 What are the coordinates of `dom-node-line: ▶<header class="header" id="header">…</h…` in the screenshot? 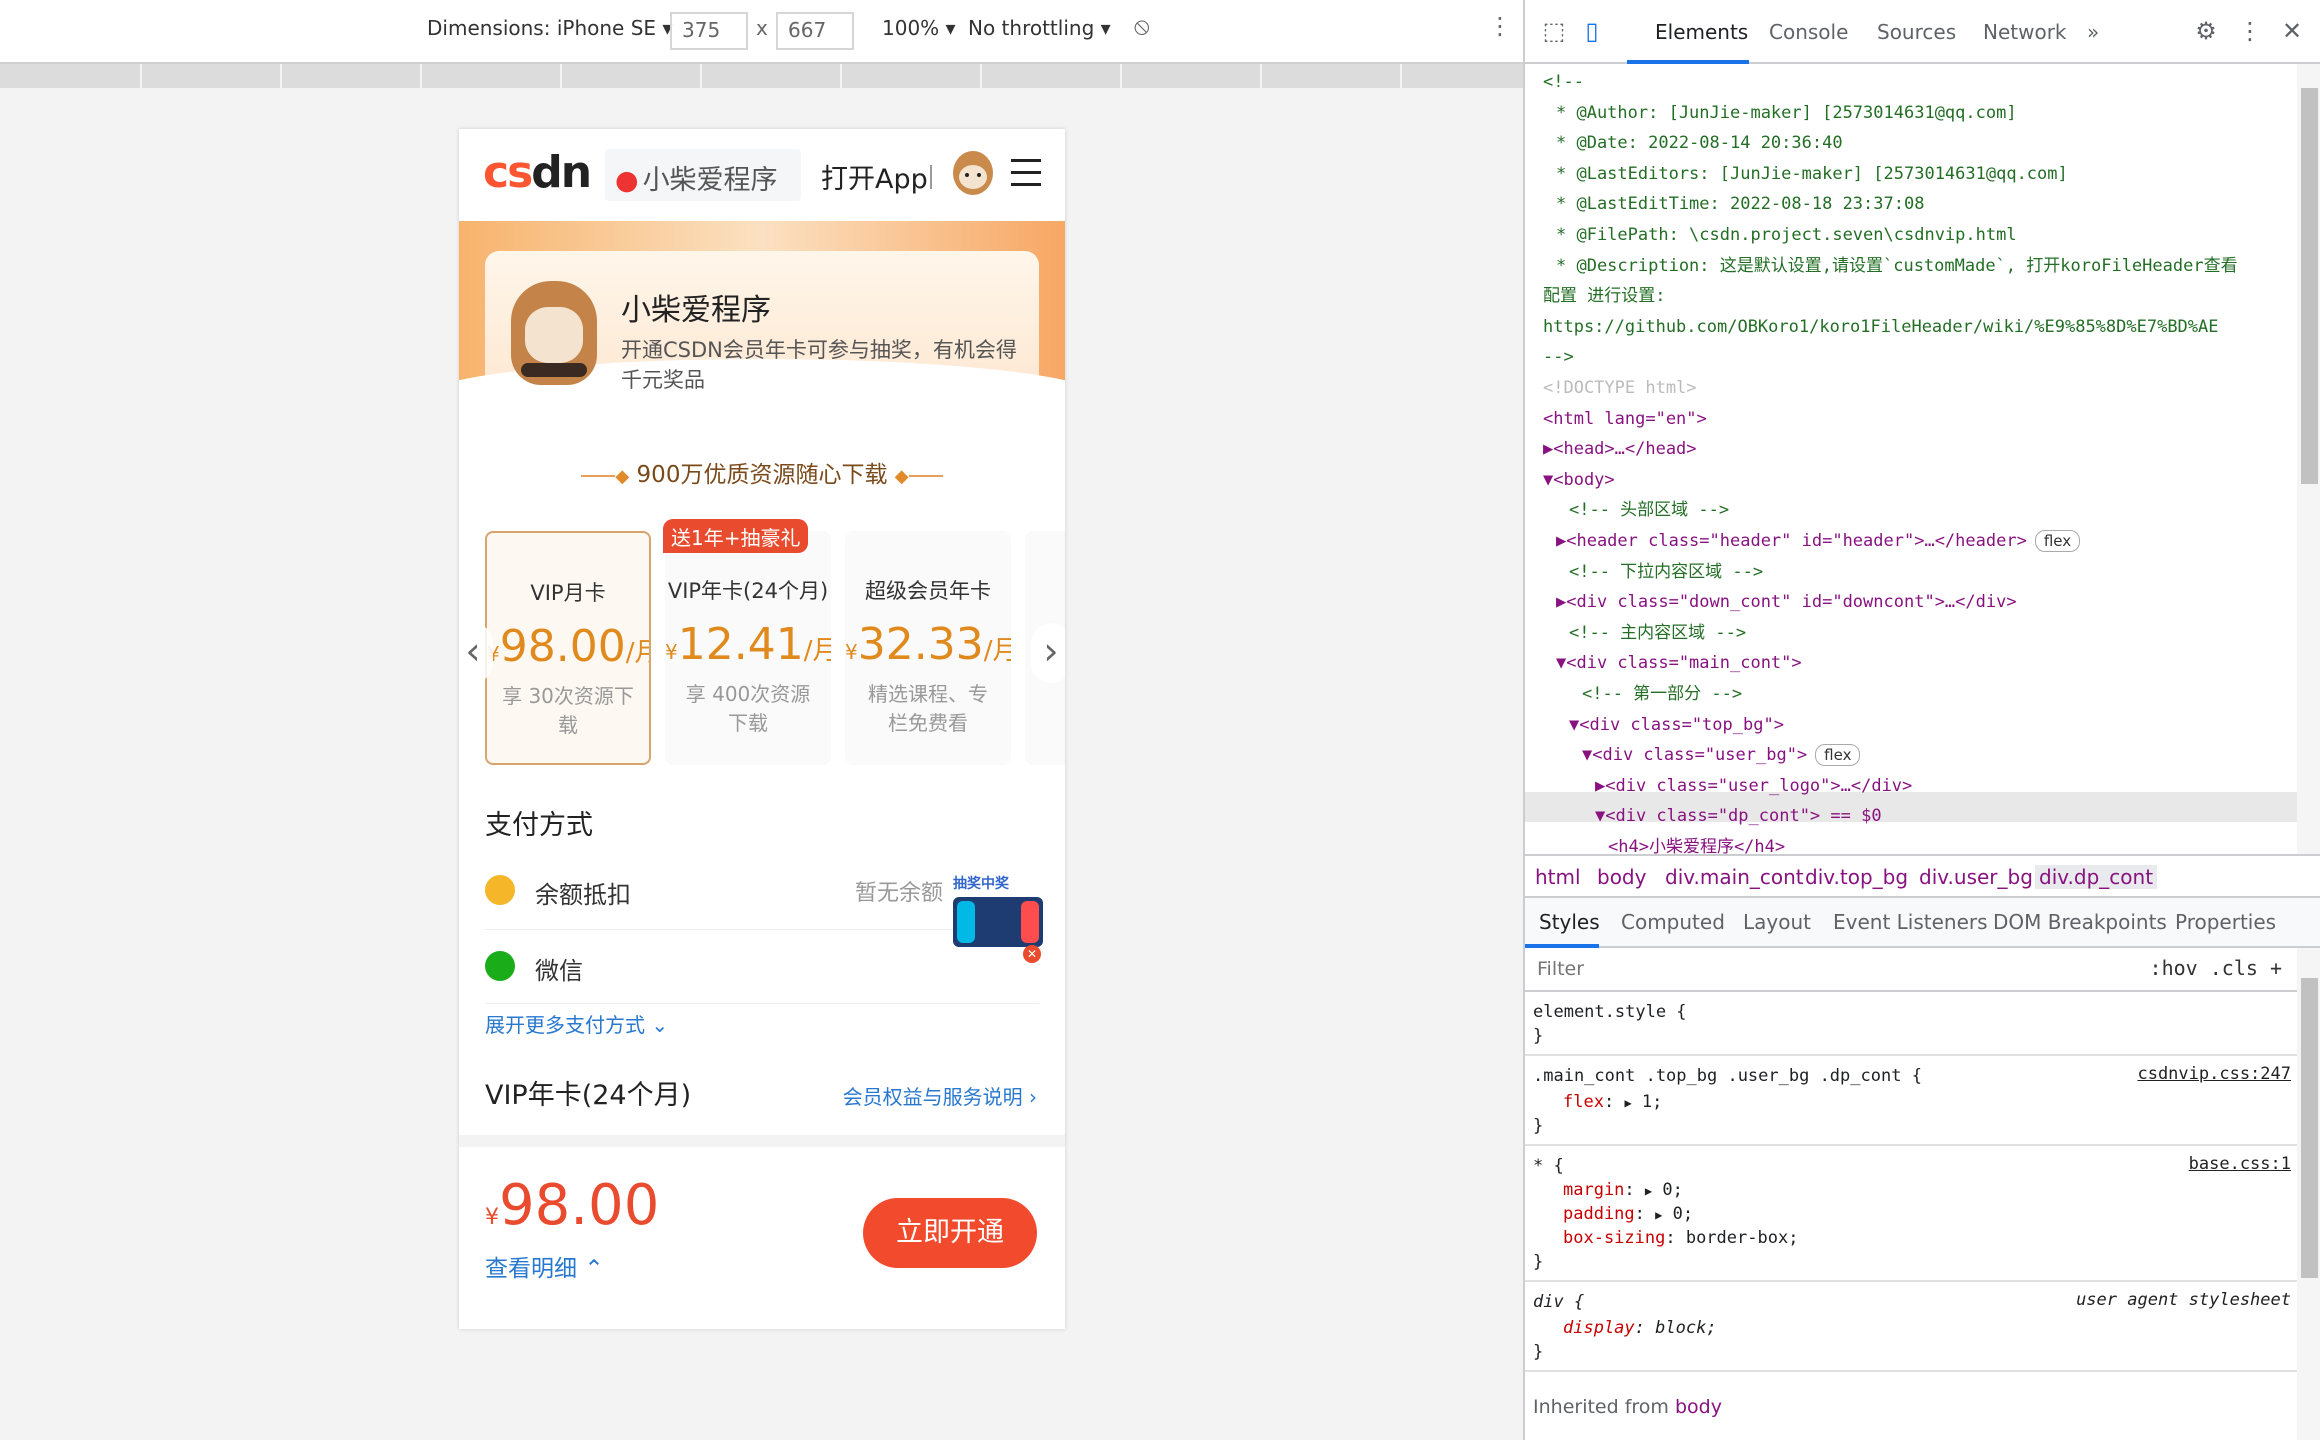 It's located at (1818, 541).